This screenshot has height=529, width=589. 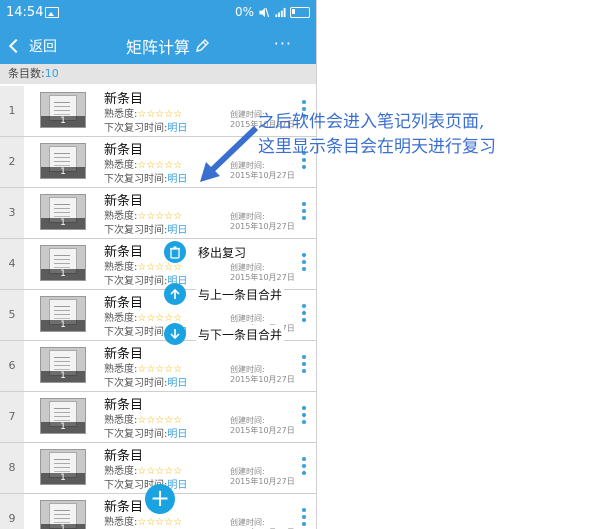 I want to click on item-index: 5, so click(x=12, y=315).